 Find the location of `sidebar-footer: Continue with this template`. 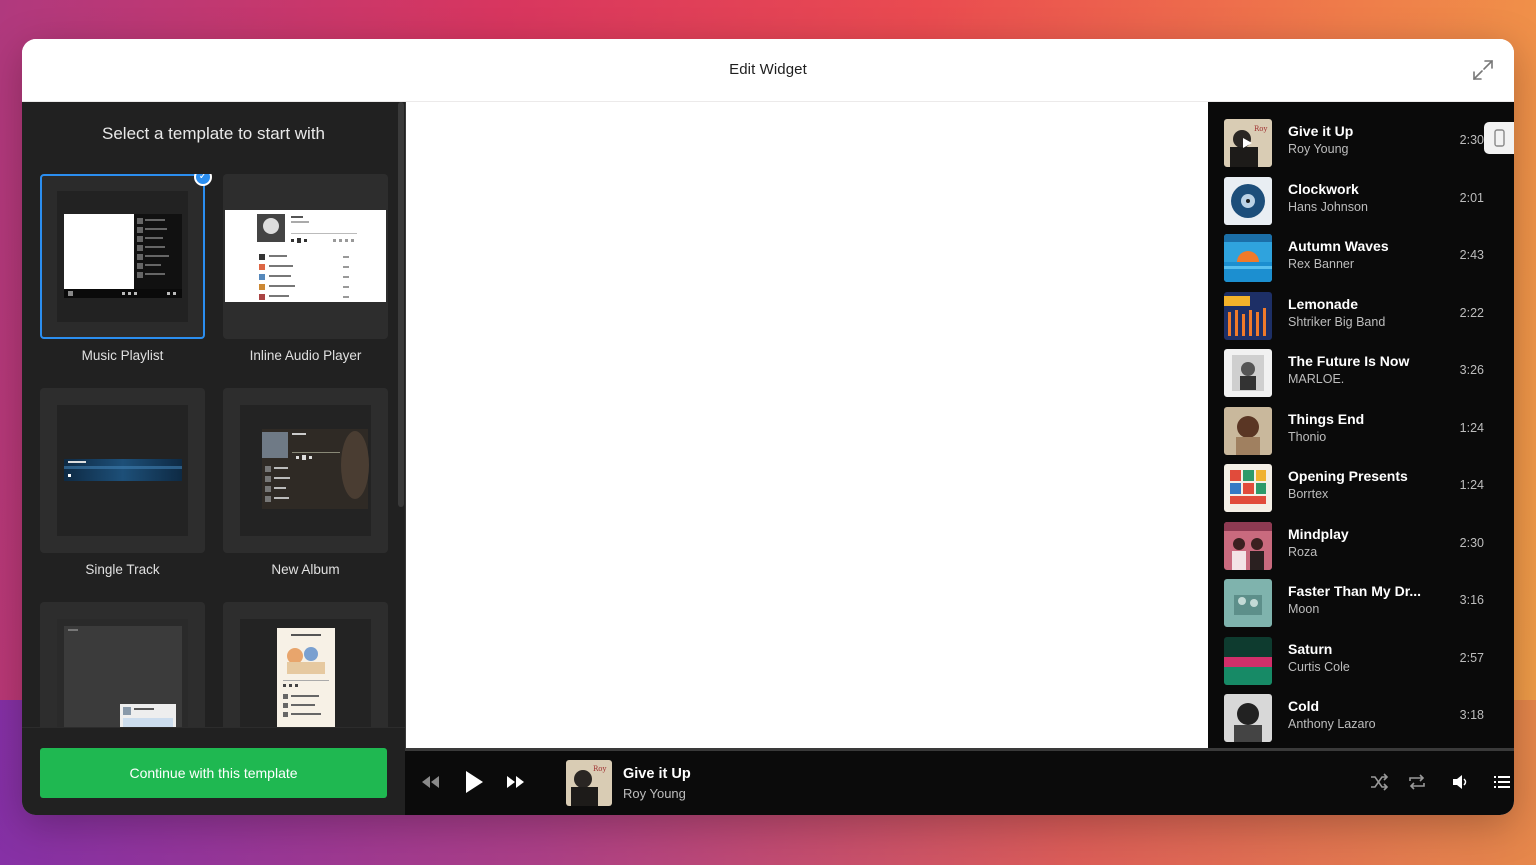

sidebar-footer: Continue with this template is located at coordinates (213, 771).